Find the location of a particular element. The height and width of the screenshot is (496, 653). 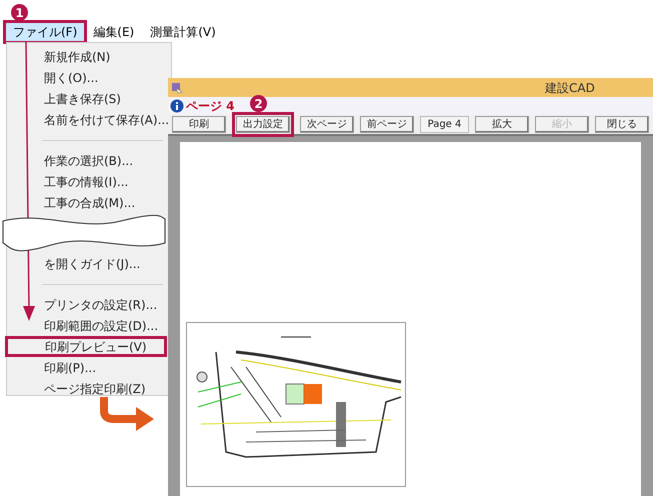

toolbar-button: 次ページ is located at coordinates (327, 124).